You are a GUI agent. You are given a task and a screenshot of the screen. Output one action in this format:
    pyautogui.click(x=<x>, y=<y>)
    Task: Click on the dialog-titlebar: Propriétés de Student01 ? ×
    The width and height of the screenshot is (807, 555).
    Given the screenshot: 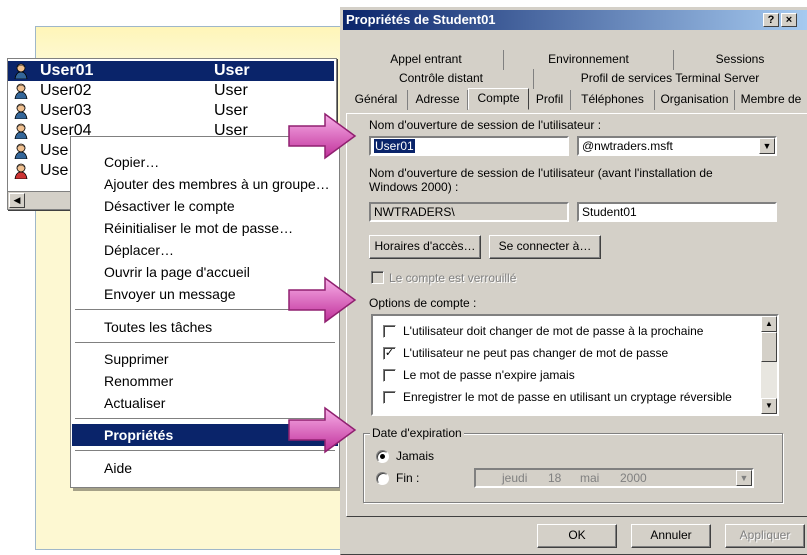 What is the action you would take?
    pyautogui.click(x=575, y=20)
    